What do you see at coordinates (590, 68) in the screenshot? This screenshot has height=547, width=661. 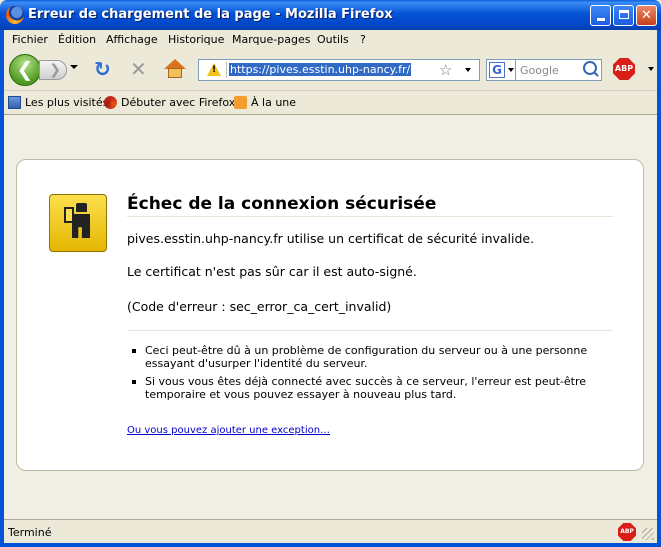 I see `search-icon` at bounding box center [590, 68].